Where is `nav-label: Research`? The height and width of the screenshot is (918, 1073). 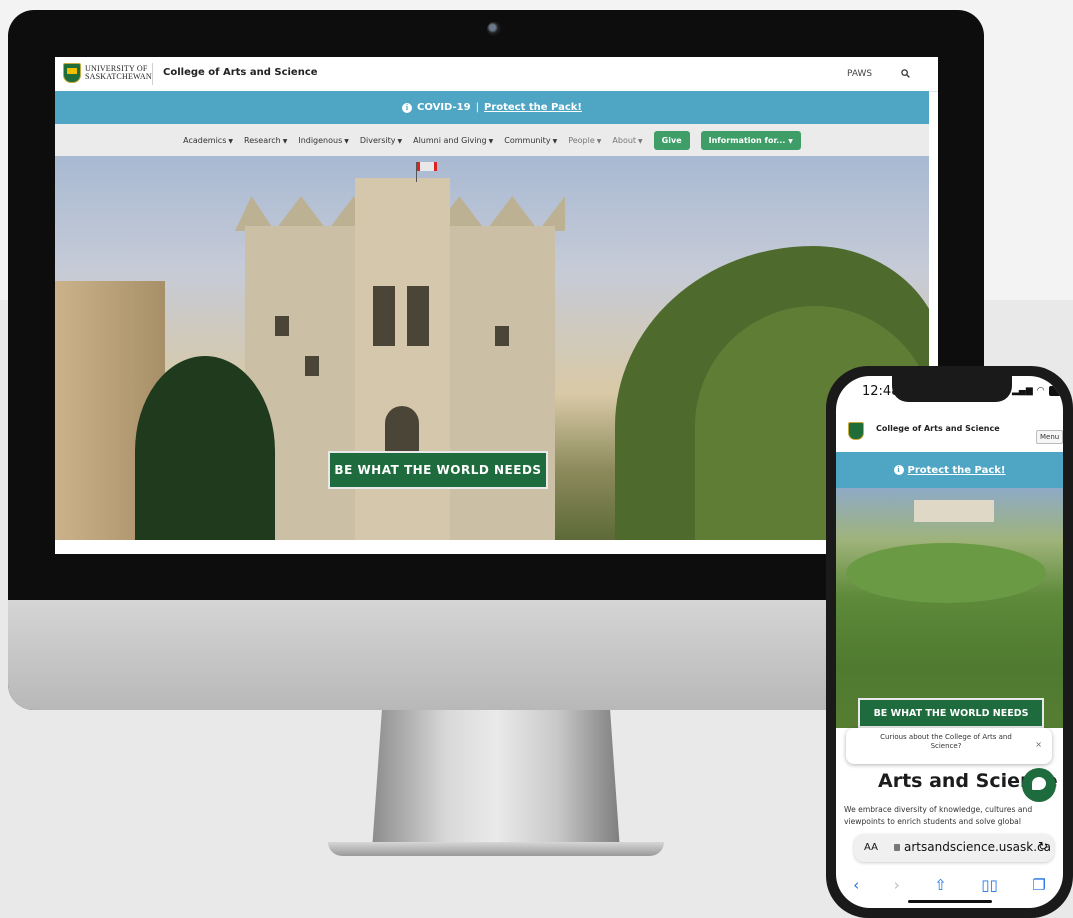
nav-label: Research is located at coordinates (262, 140).